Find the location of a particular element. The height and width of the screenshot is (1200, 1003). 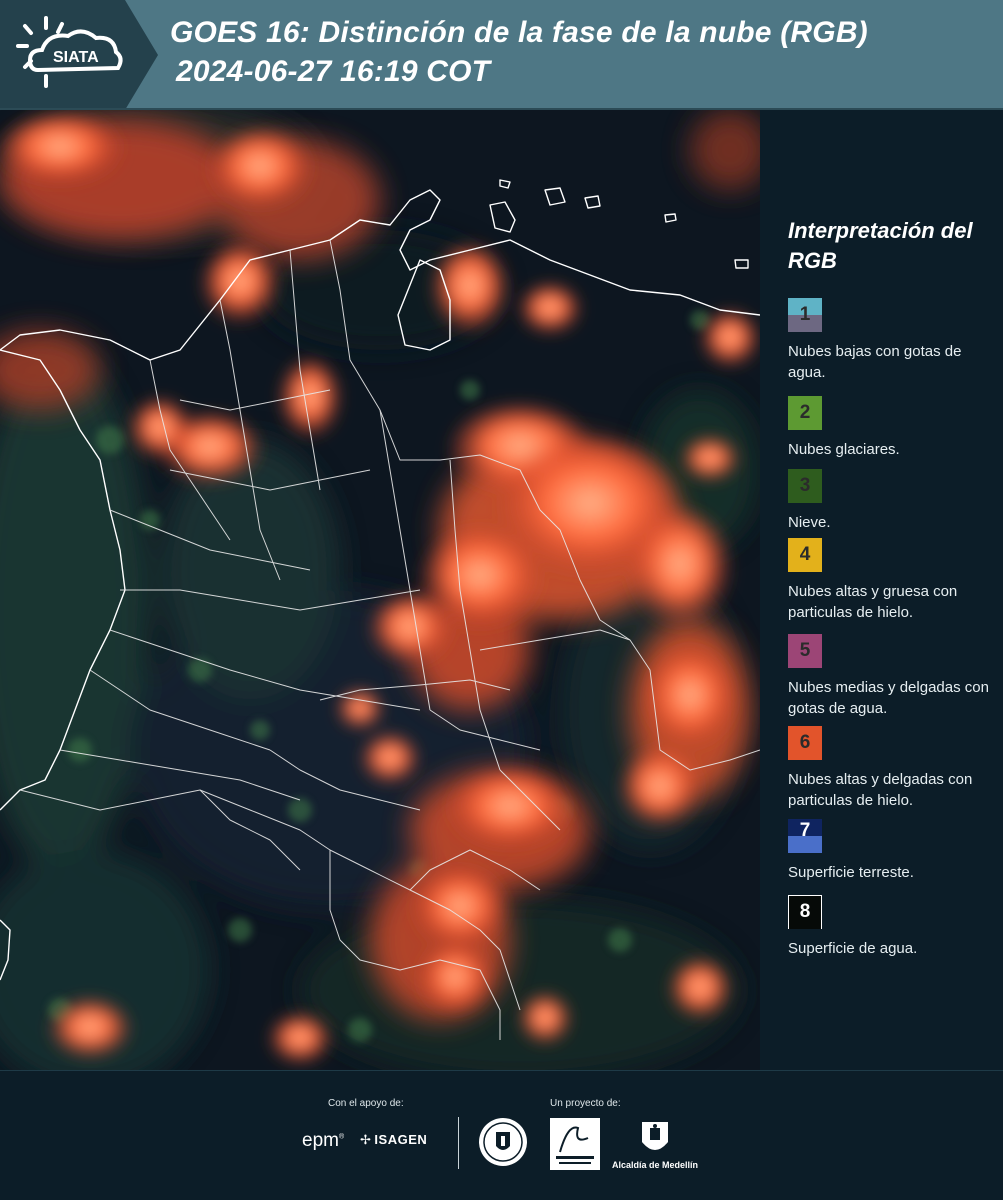

footer-divider is located at coordinates (501, 1070).